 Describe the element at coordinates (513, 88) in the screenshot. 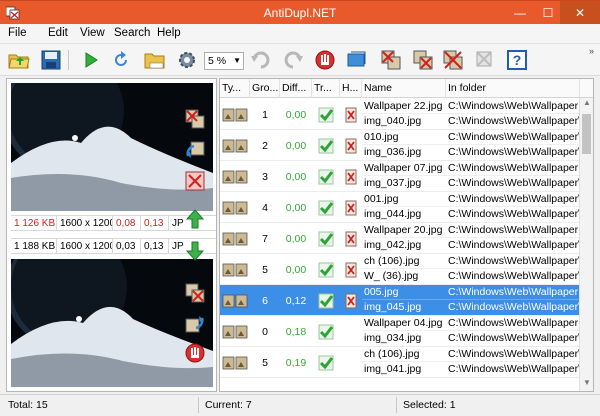

I see `column-folder: In folder` at that location.